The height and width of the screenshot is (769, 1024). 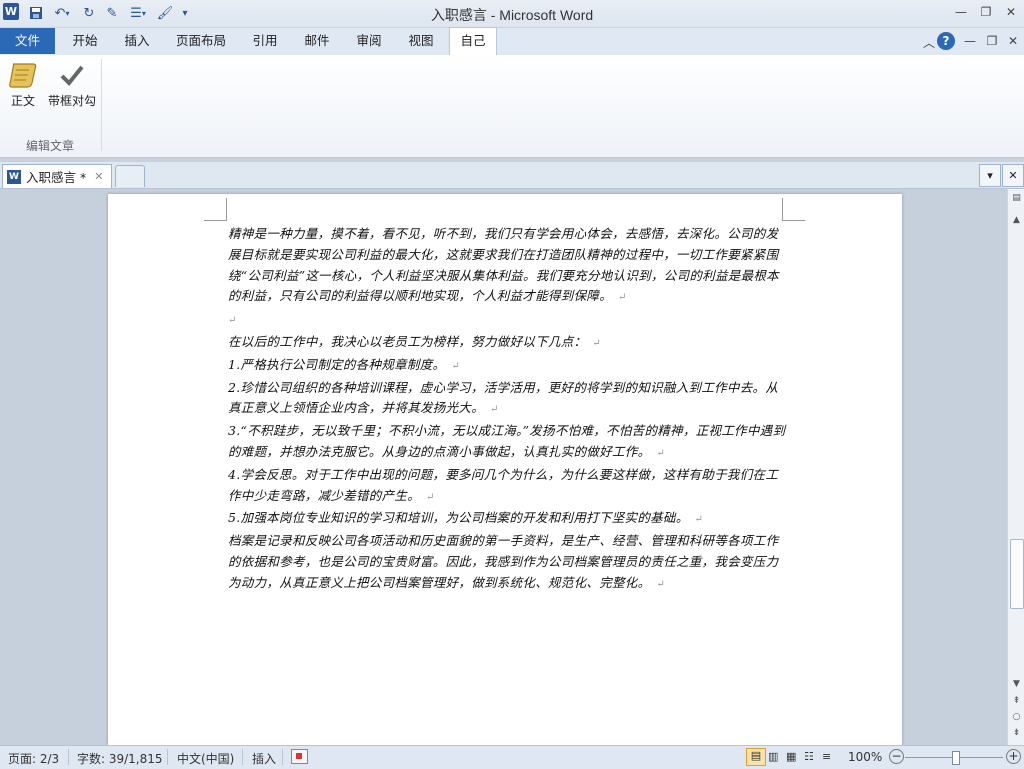 I want to click on minimize-icon: —, so click(x=961, y=13).